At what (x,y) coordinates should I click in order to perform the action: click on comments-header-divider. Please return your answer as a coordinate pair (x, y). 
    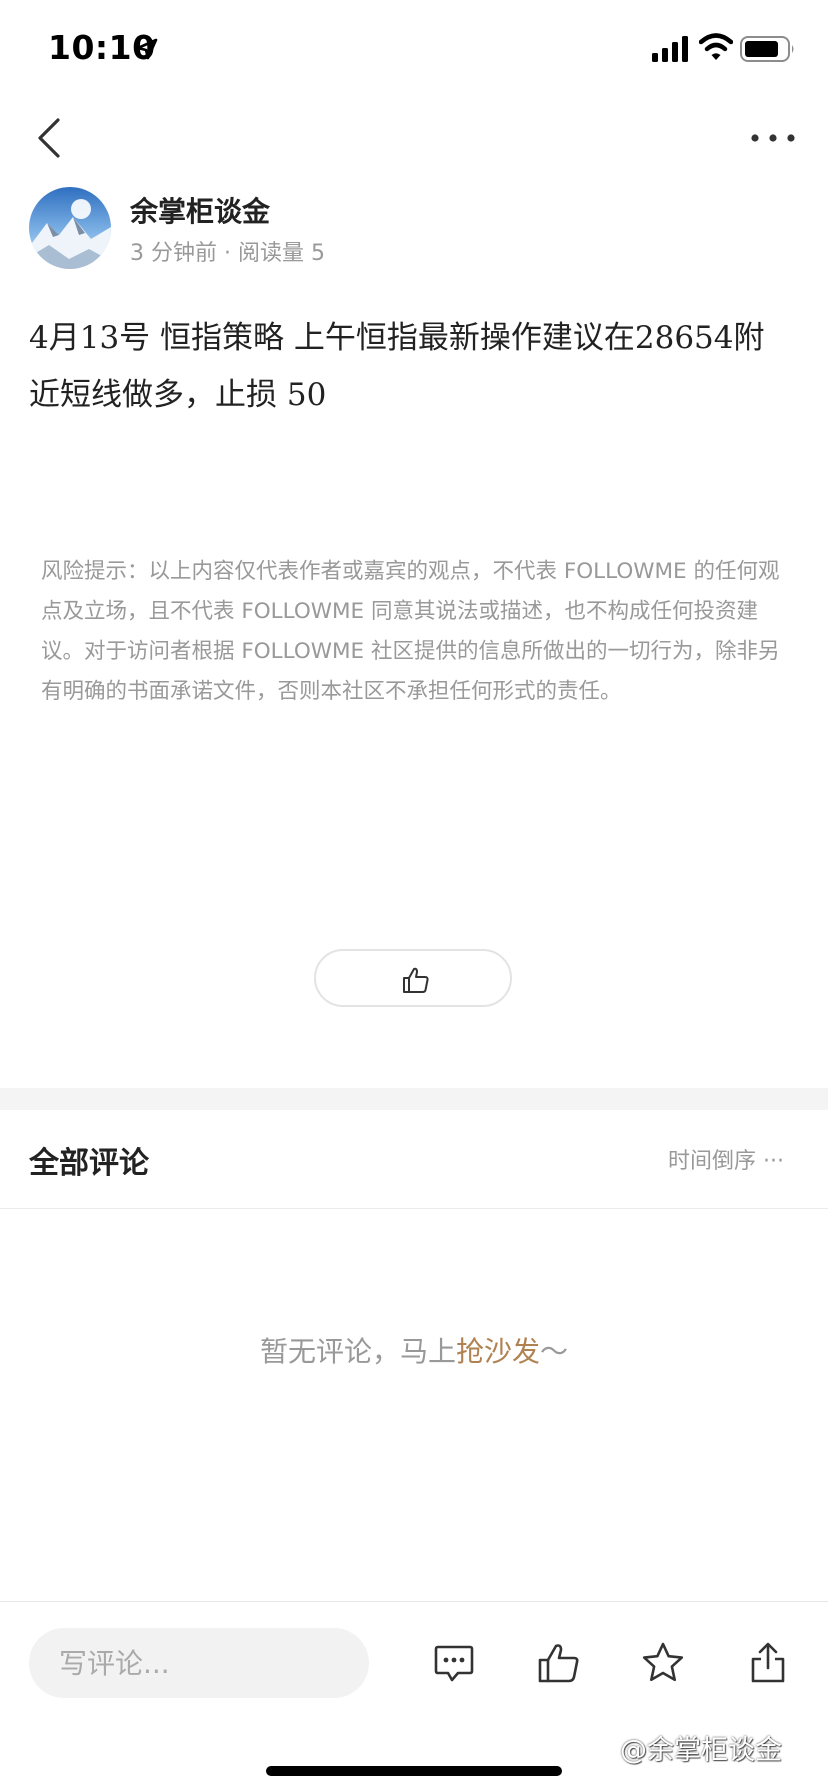
    Looking at the image, I should click on (414, 1208).